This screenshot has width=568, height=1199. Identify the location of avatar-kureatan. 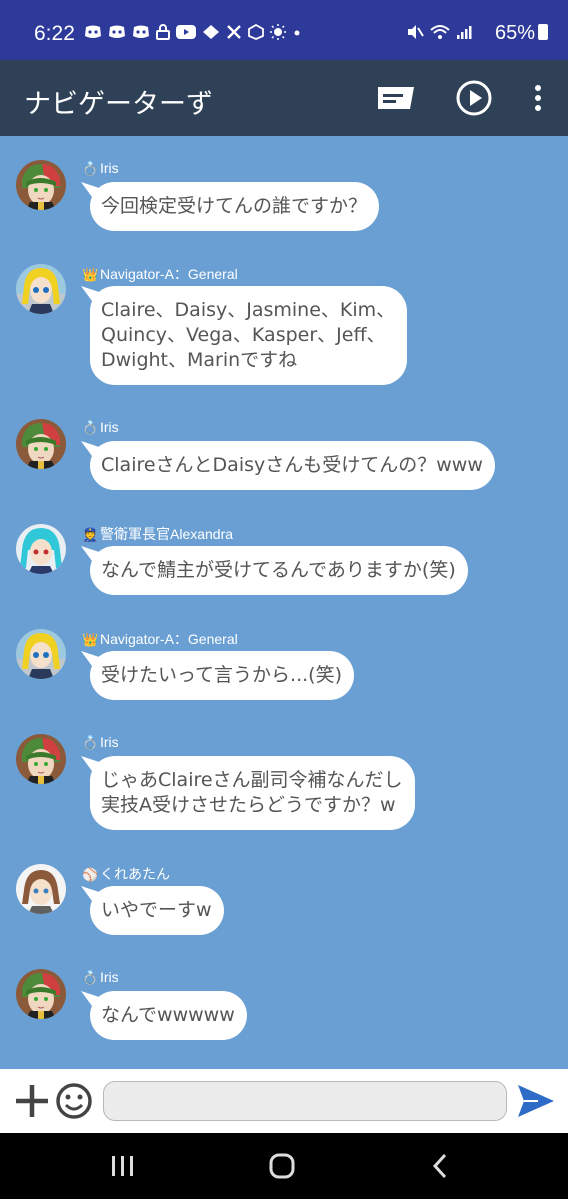
(41, 889).